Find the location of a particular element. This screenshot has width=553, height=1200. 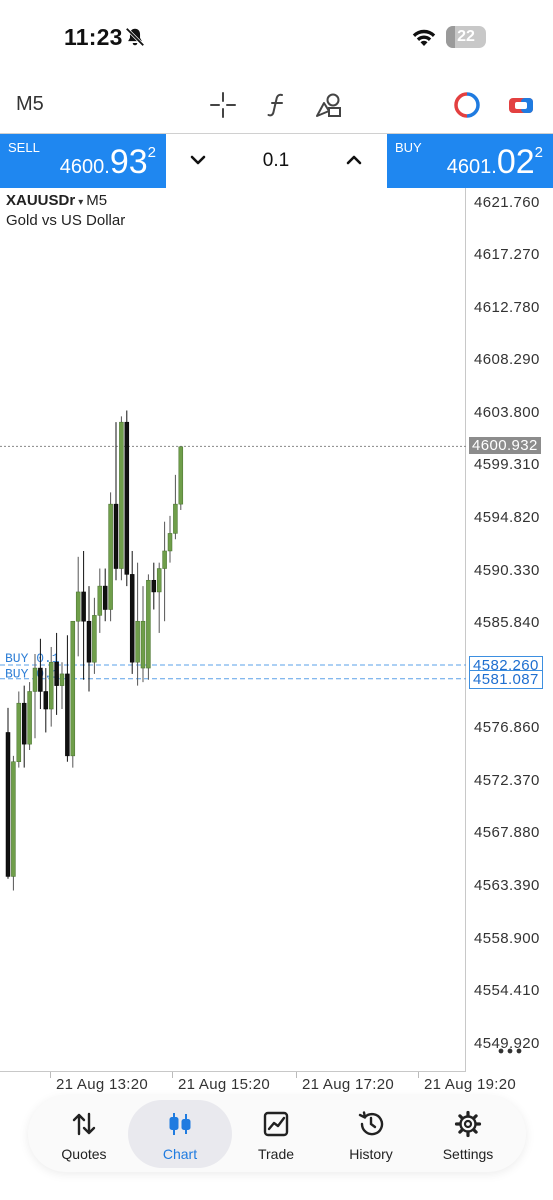

lot-increase-chevron-up-icon is located at coordinates (354, 160).